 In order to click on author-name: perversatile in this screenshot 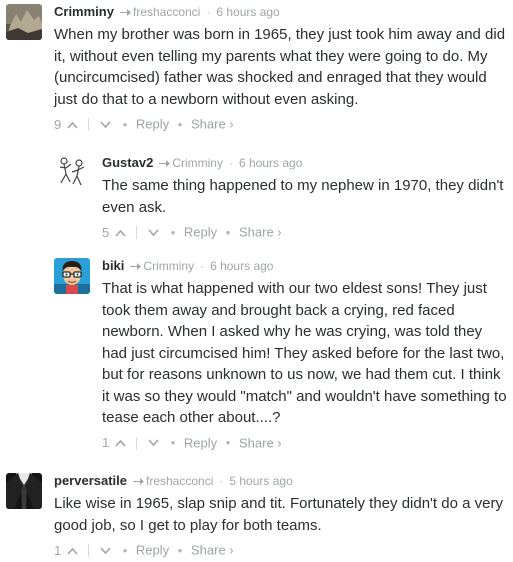, I will do `click(90, 480)`.